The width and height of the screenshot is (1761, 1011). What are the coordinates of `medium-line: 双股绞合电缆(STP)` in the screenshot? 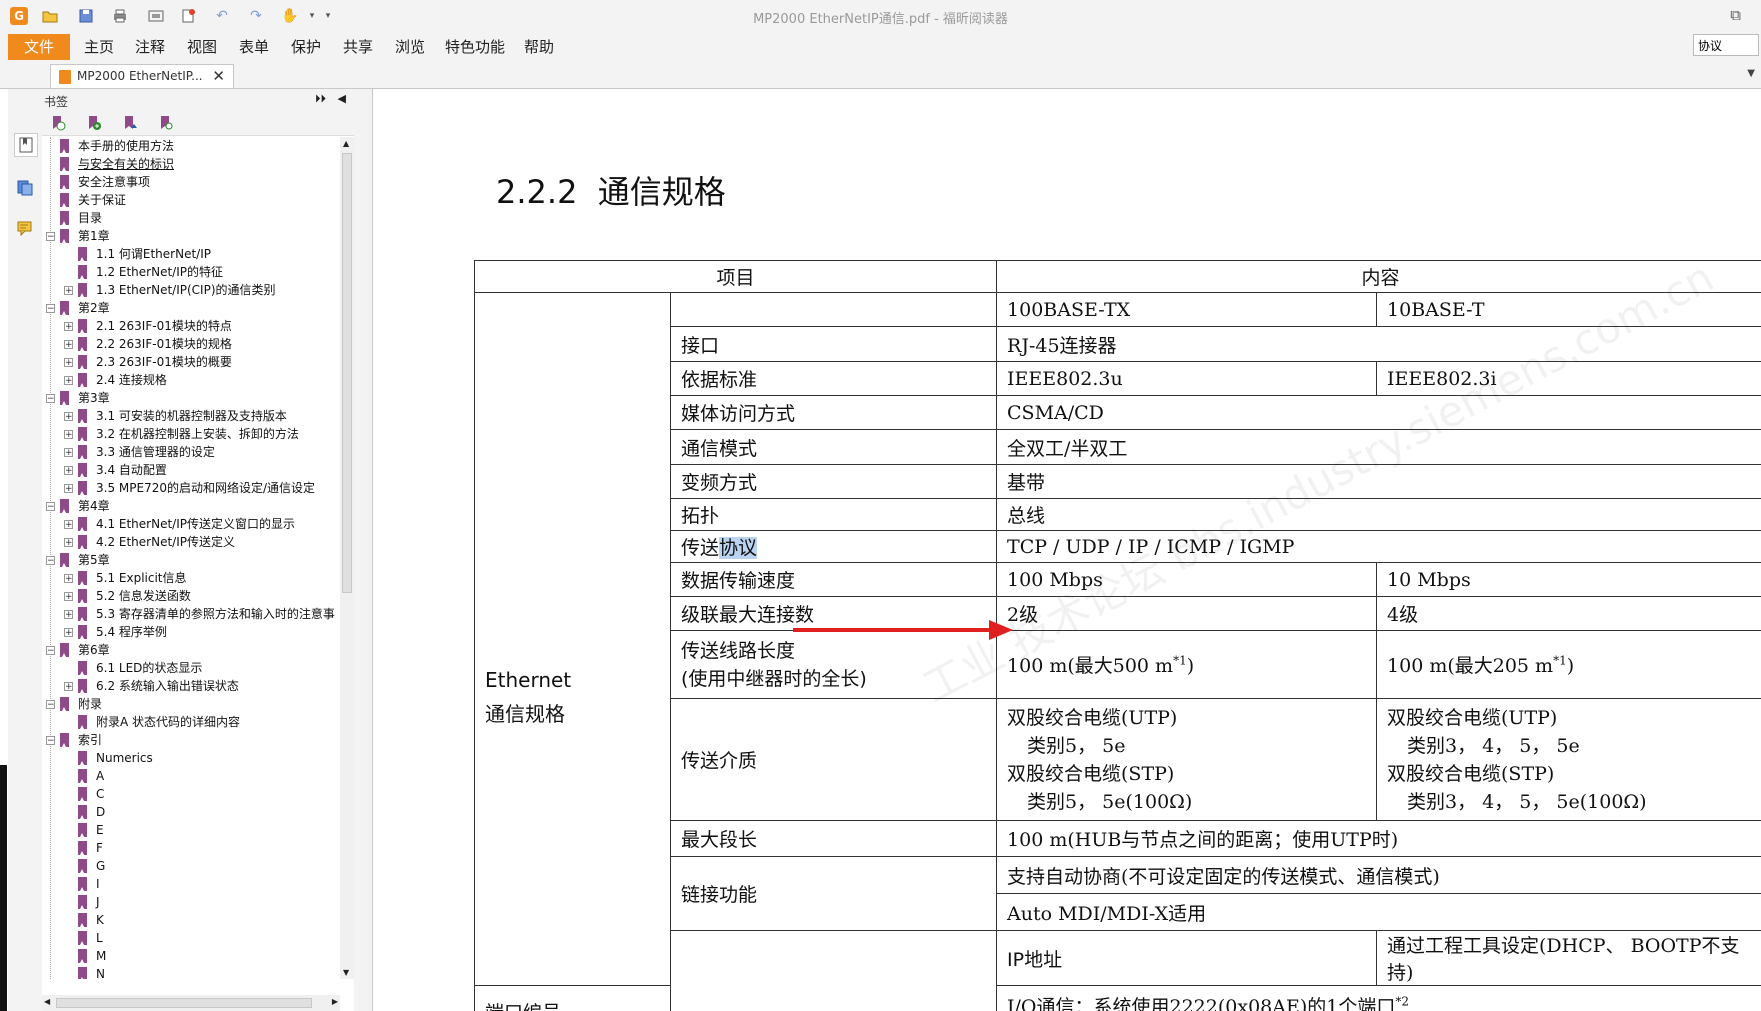 It's located at (1091, 773).